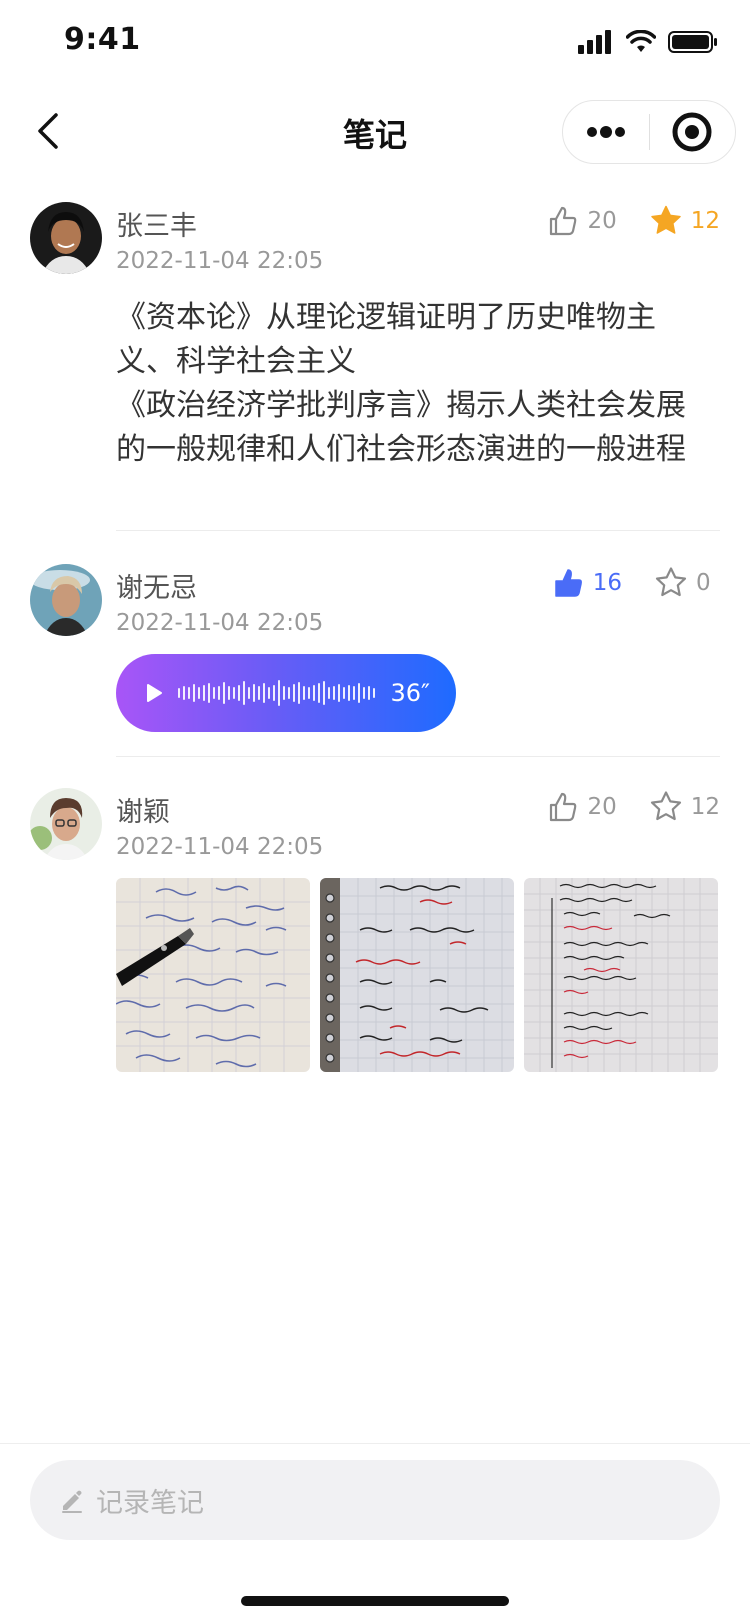  I want to click on battery-icon, so click(692, 42).